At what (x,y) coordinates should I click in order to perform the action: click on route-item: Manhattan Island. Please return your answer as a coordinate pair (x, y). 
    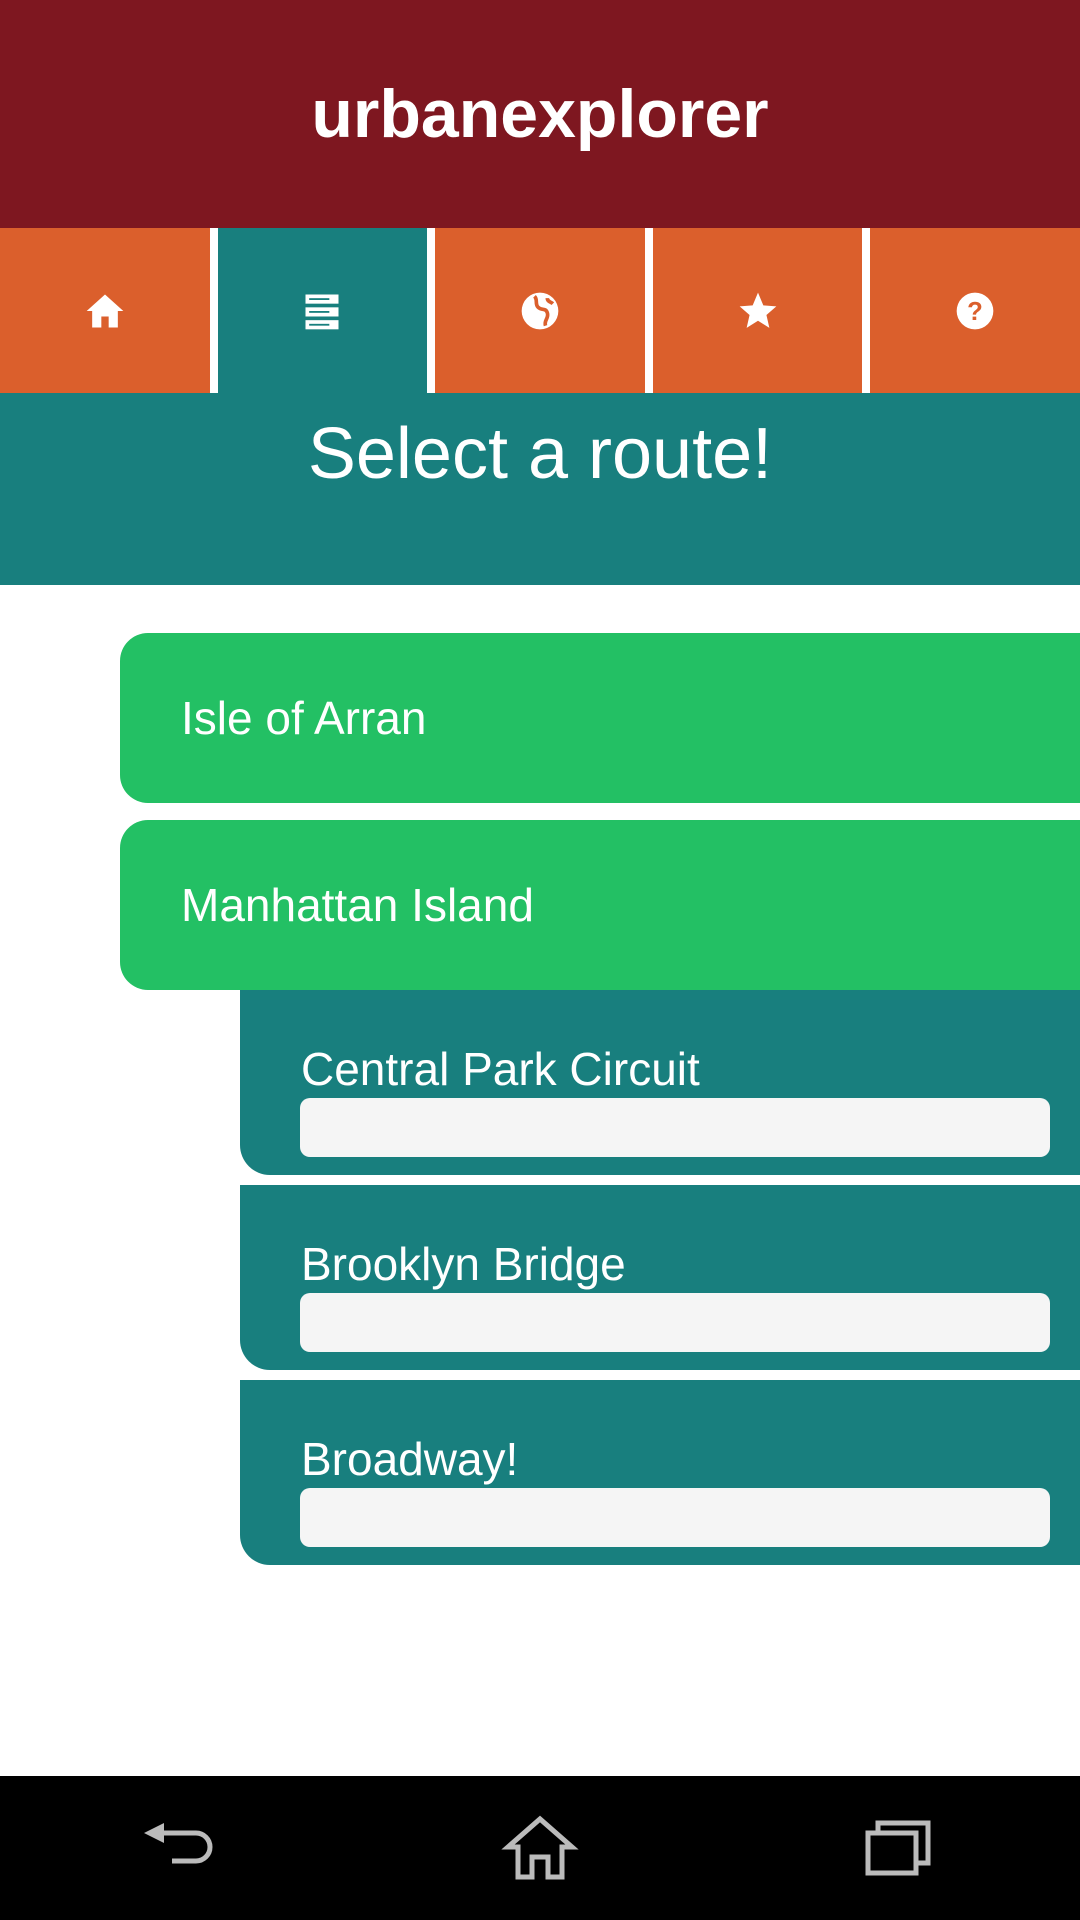
    Looking at the image, I should click on (600, 905).